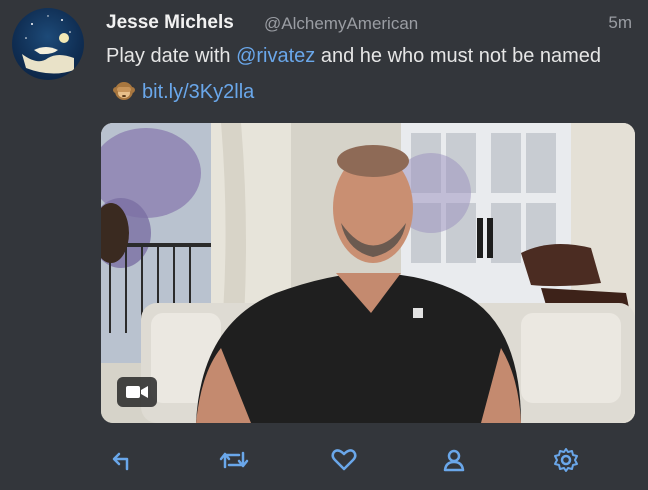  What do you see at coordinates (124, 89) in the screenshot?
I see `see-no-evil-monkey-icon` at bounding box center [124, 89].